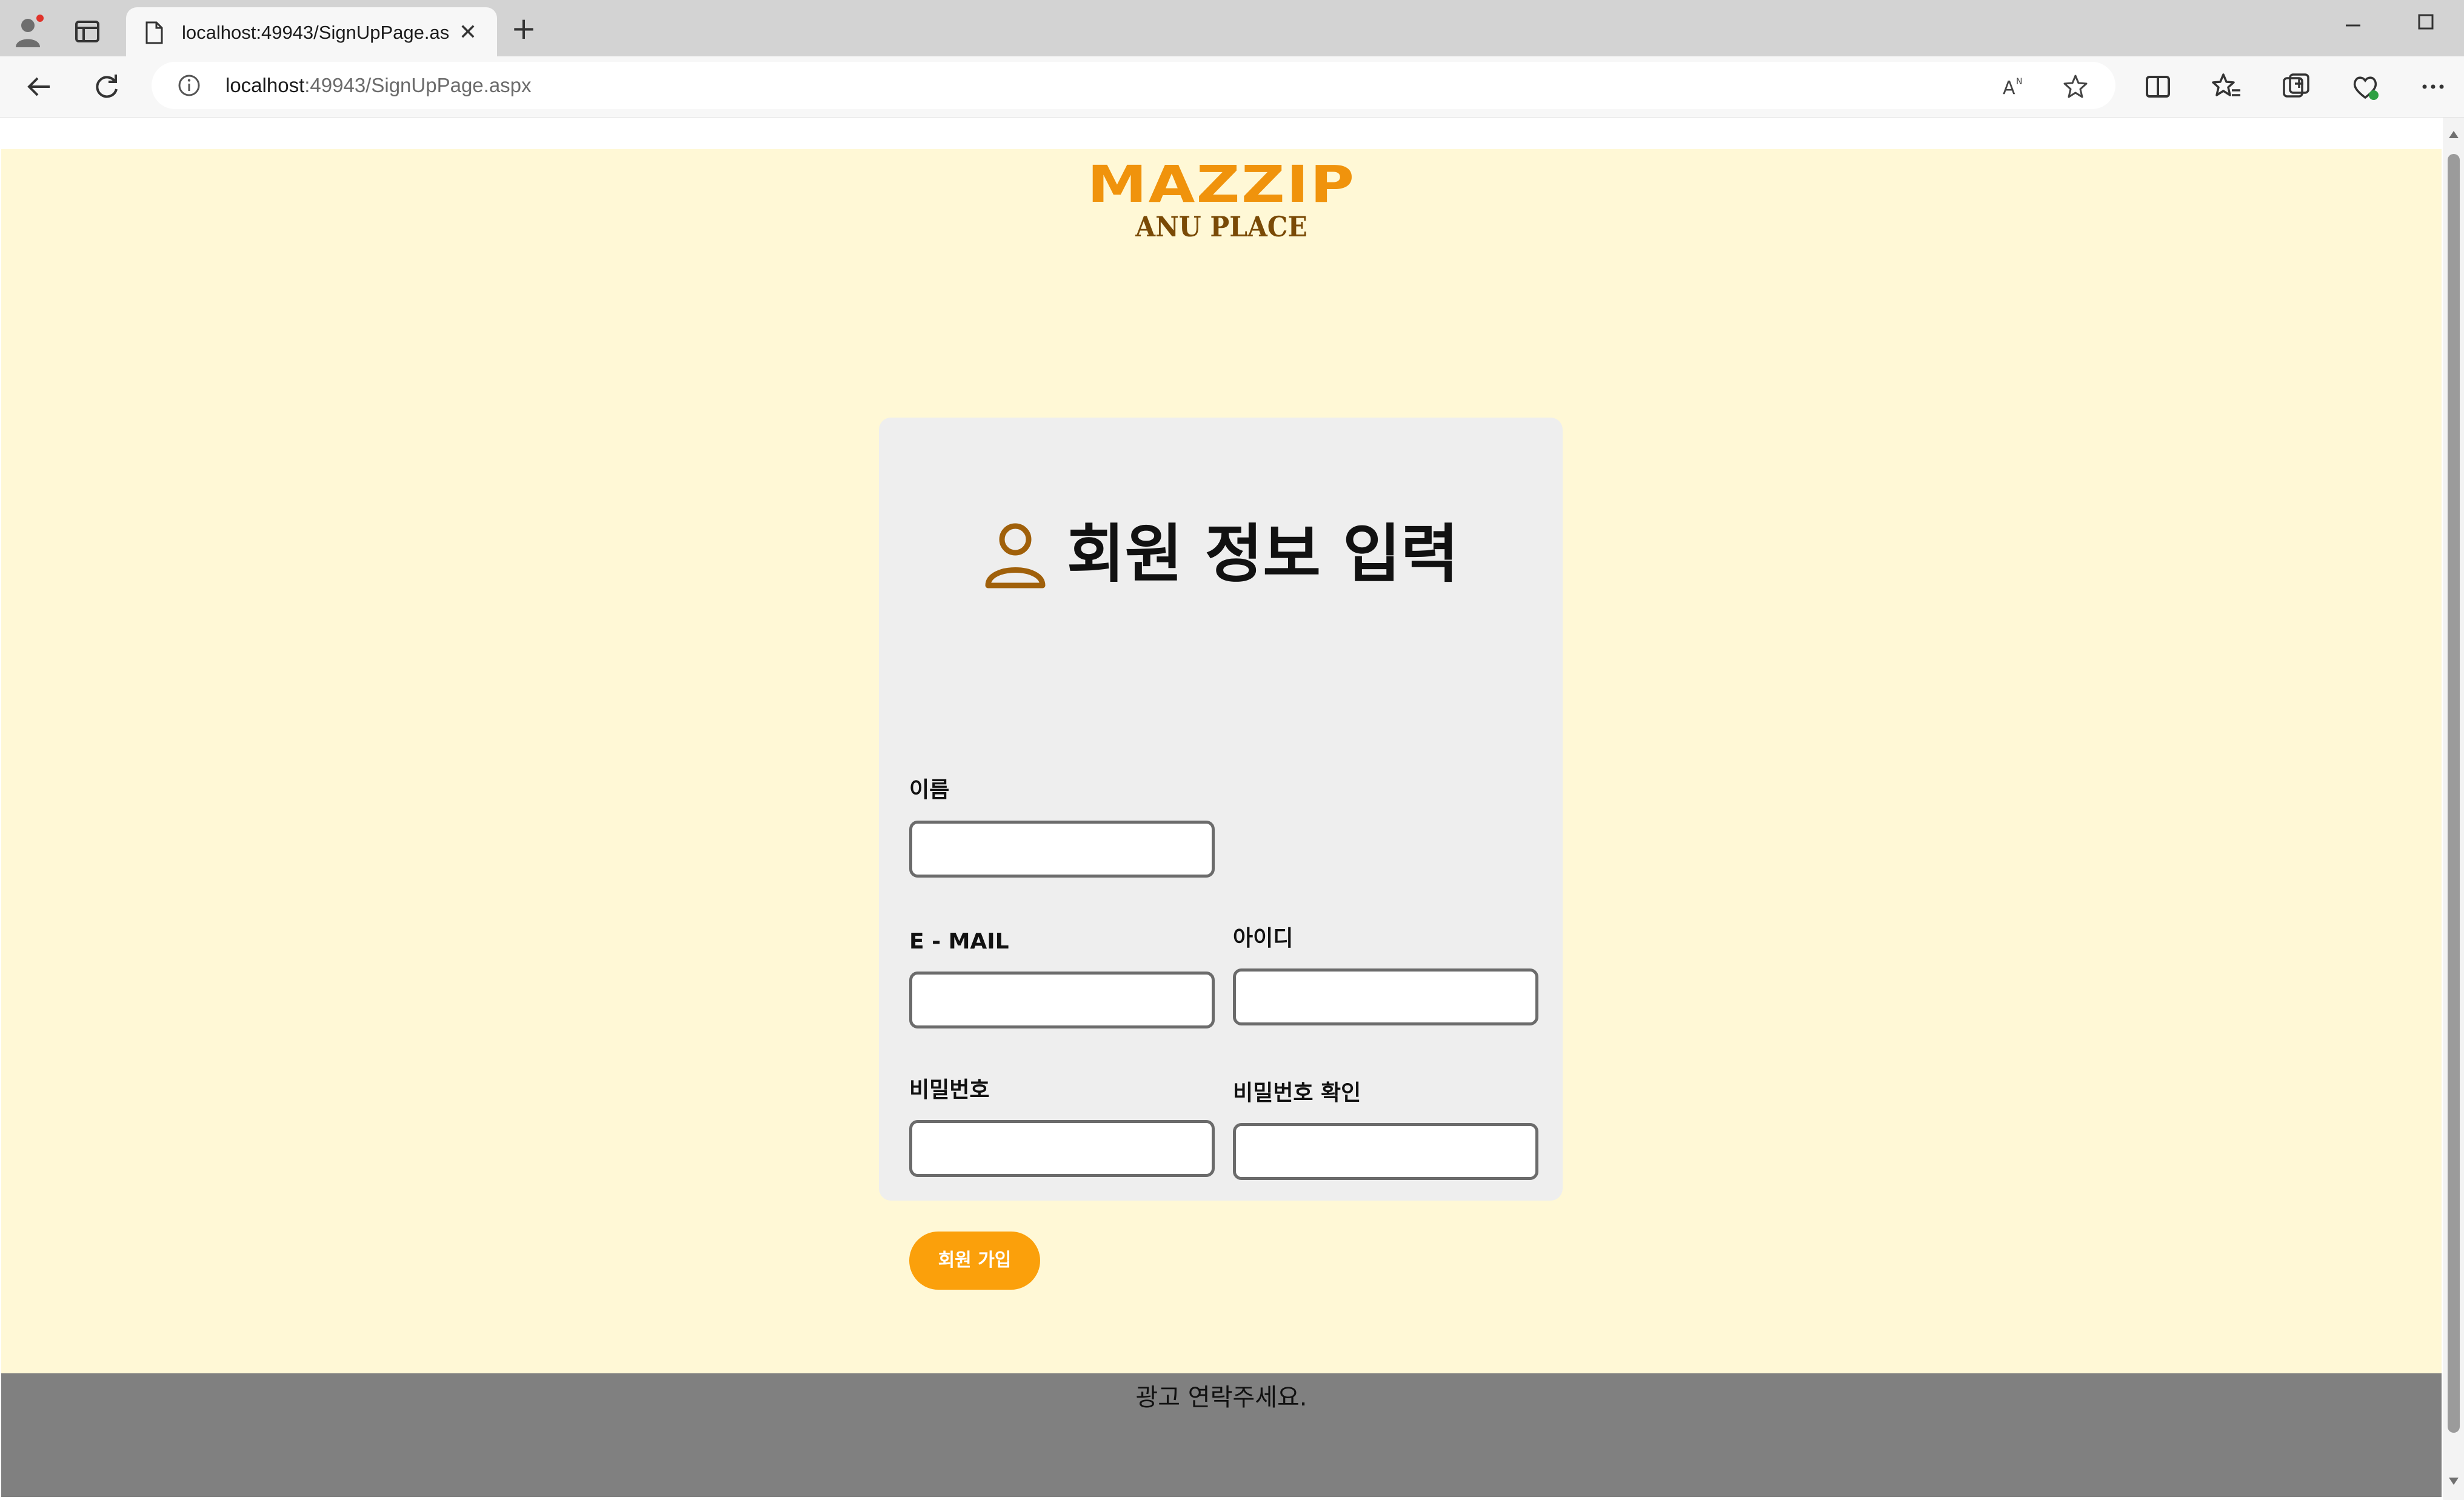 Image resolution: width=2464 pixels, height=1500 pixels. I want to click on password-confirm-label: 비밀번호 확인, so click(1297, 1093).